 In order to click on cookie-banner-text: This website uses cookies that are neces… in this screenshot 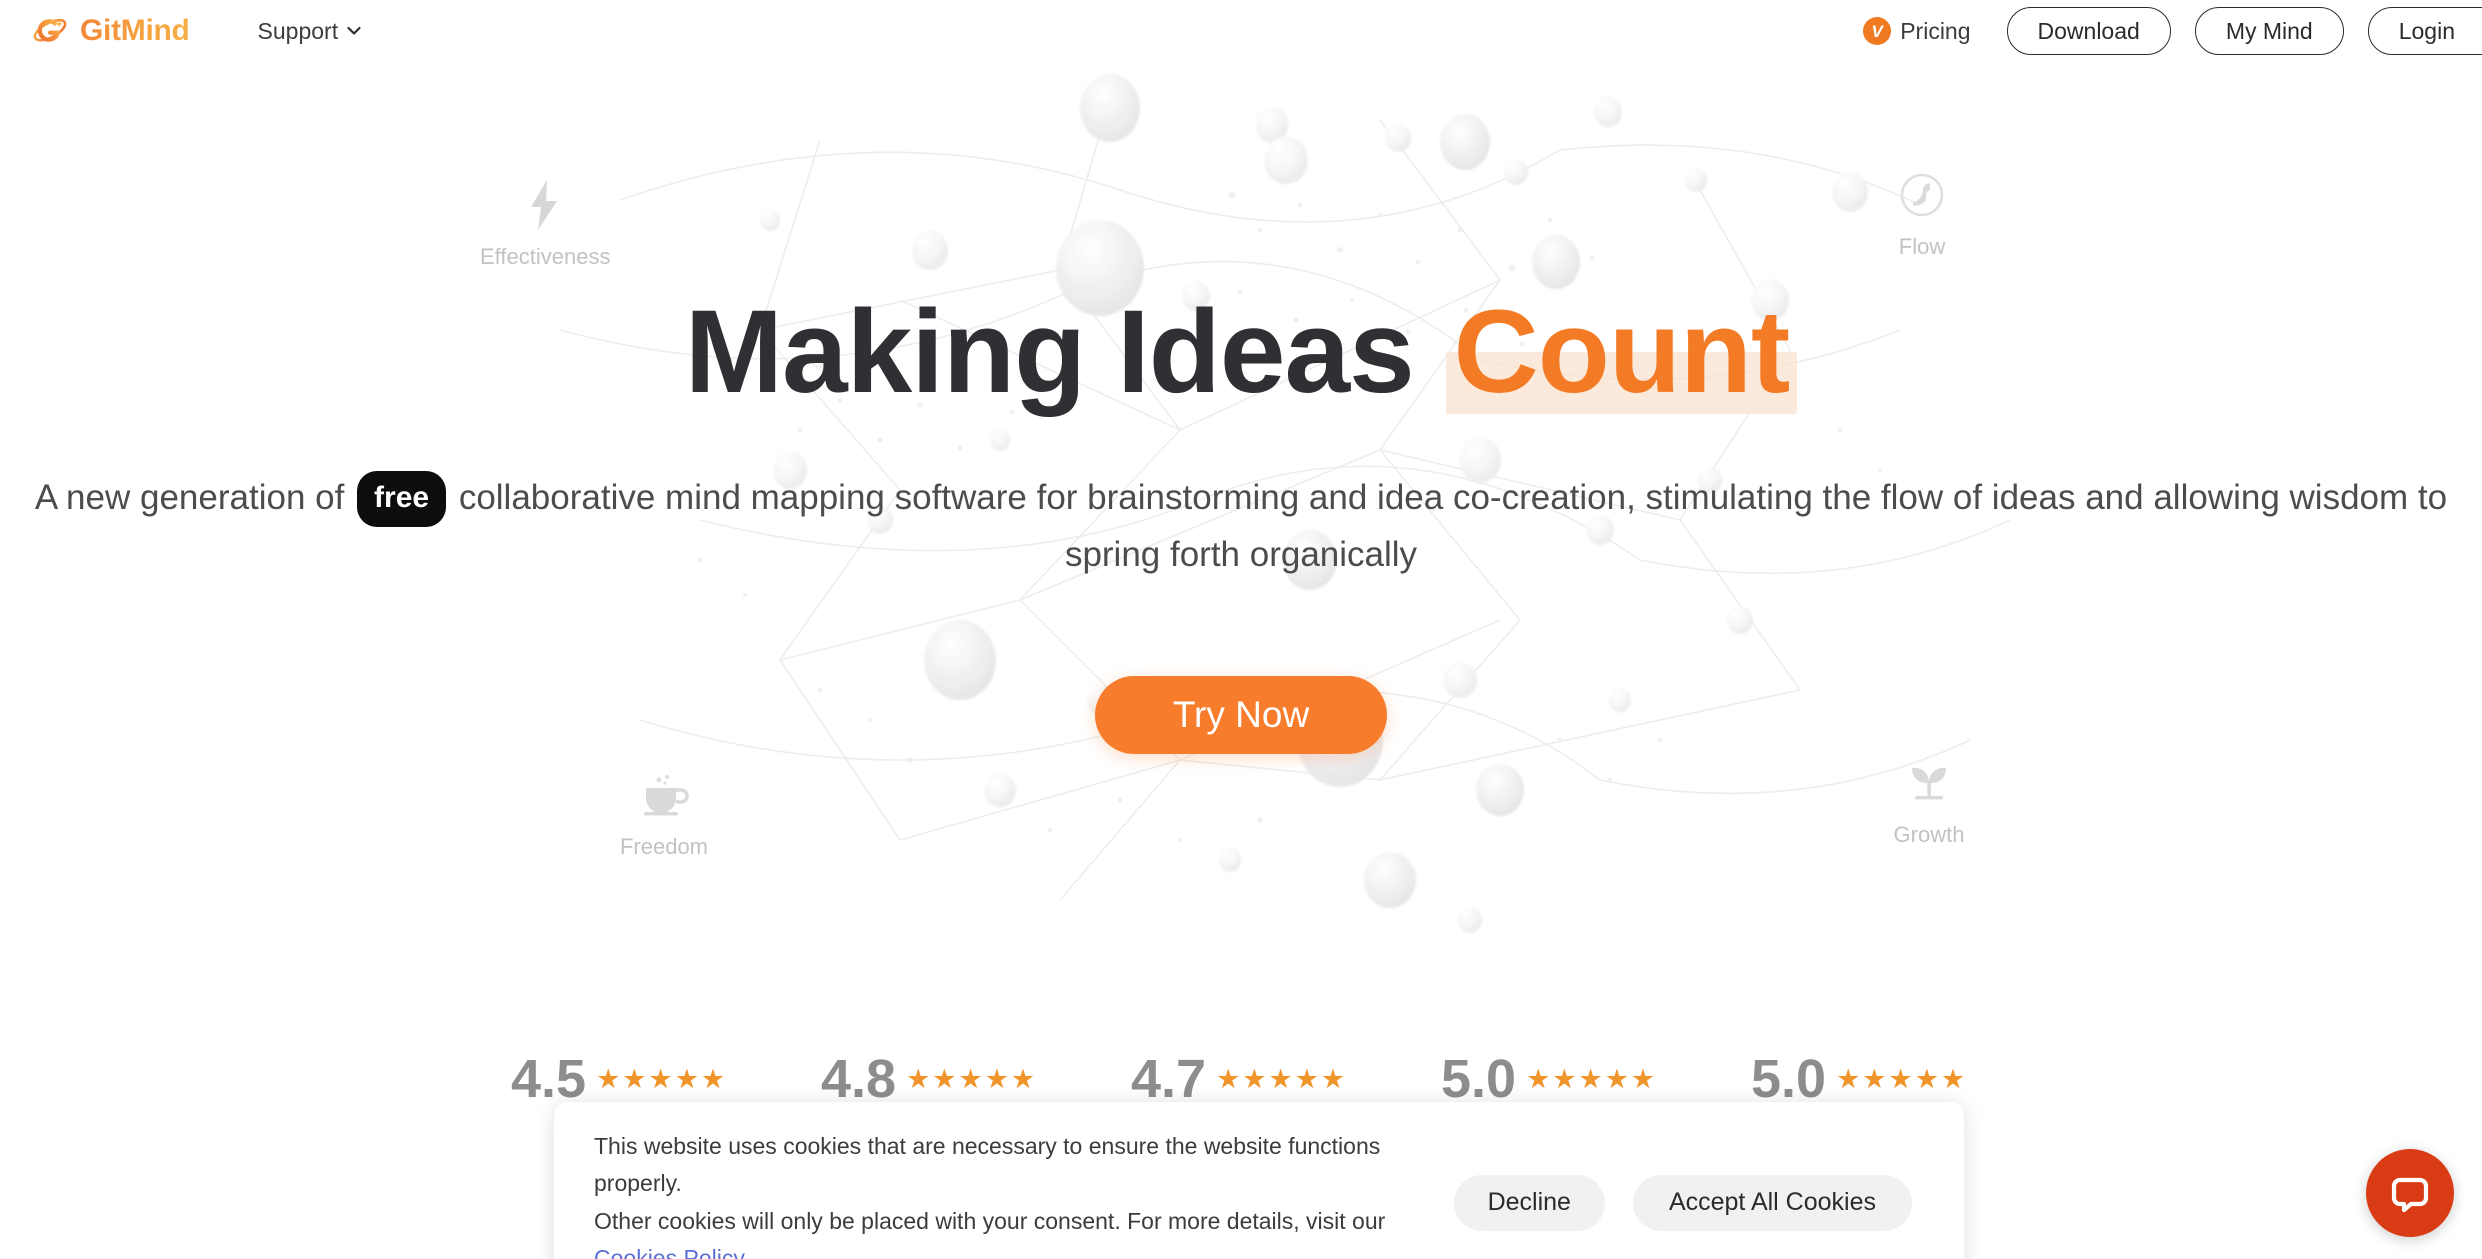, I will do `click(1016, 1193)`.